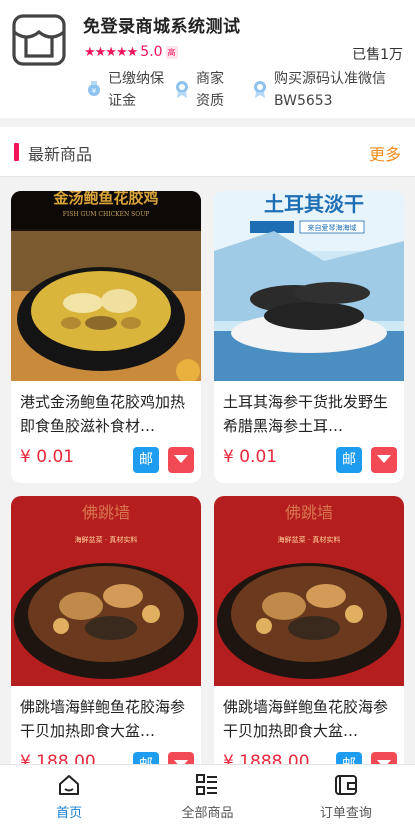 Image resolution: width=415 pixels, height=824 pixels. Describe the element at coordinates (182, 89) in the screenshot. I see `qualification-badge-icon` at that location.